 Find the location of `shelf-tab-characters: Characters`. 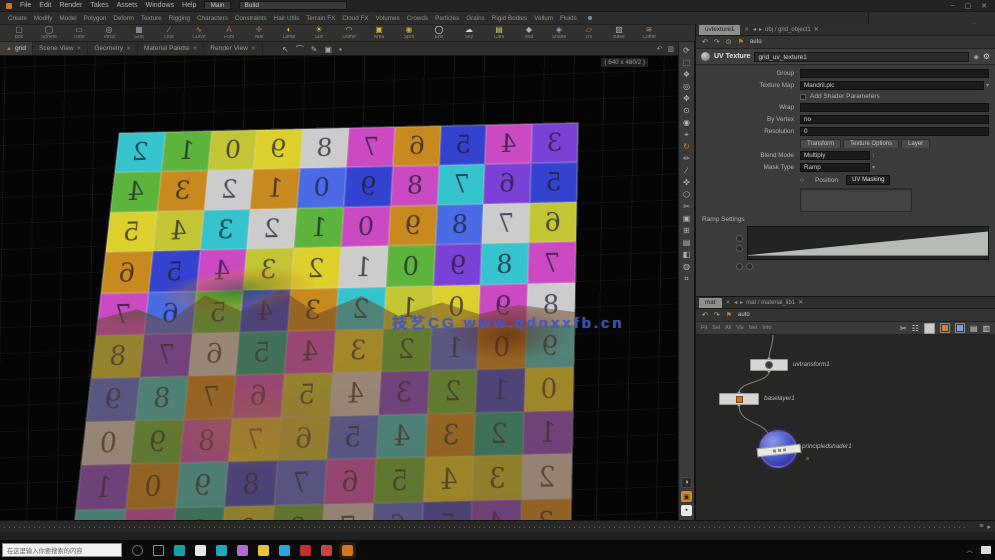

shelf-tab-characters: Characters is located at coordinates (212, 18).